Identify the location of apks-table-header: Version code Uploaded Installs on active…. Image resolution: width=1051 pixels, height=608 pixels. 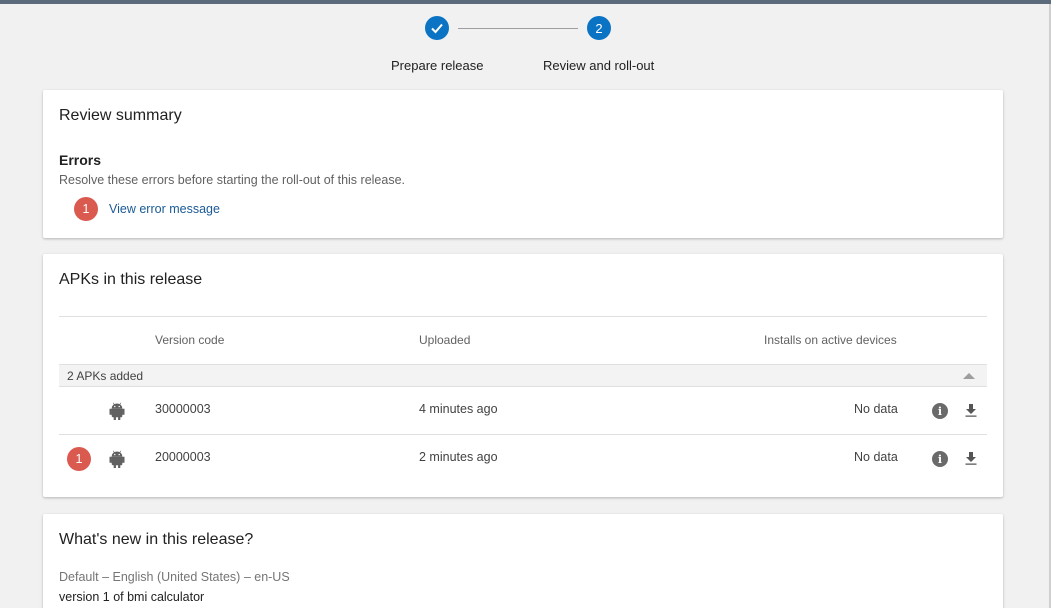
(523, 340).